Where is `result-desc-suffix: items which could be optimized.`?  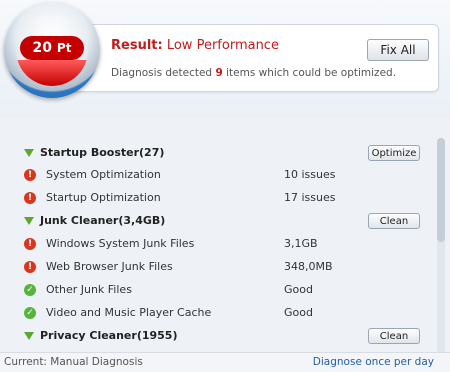 result-desc-suffix: items which could be optimized. is located at coordinates (311, 73).